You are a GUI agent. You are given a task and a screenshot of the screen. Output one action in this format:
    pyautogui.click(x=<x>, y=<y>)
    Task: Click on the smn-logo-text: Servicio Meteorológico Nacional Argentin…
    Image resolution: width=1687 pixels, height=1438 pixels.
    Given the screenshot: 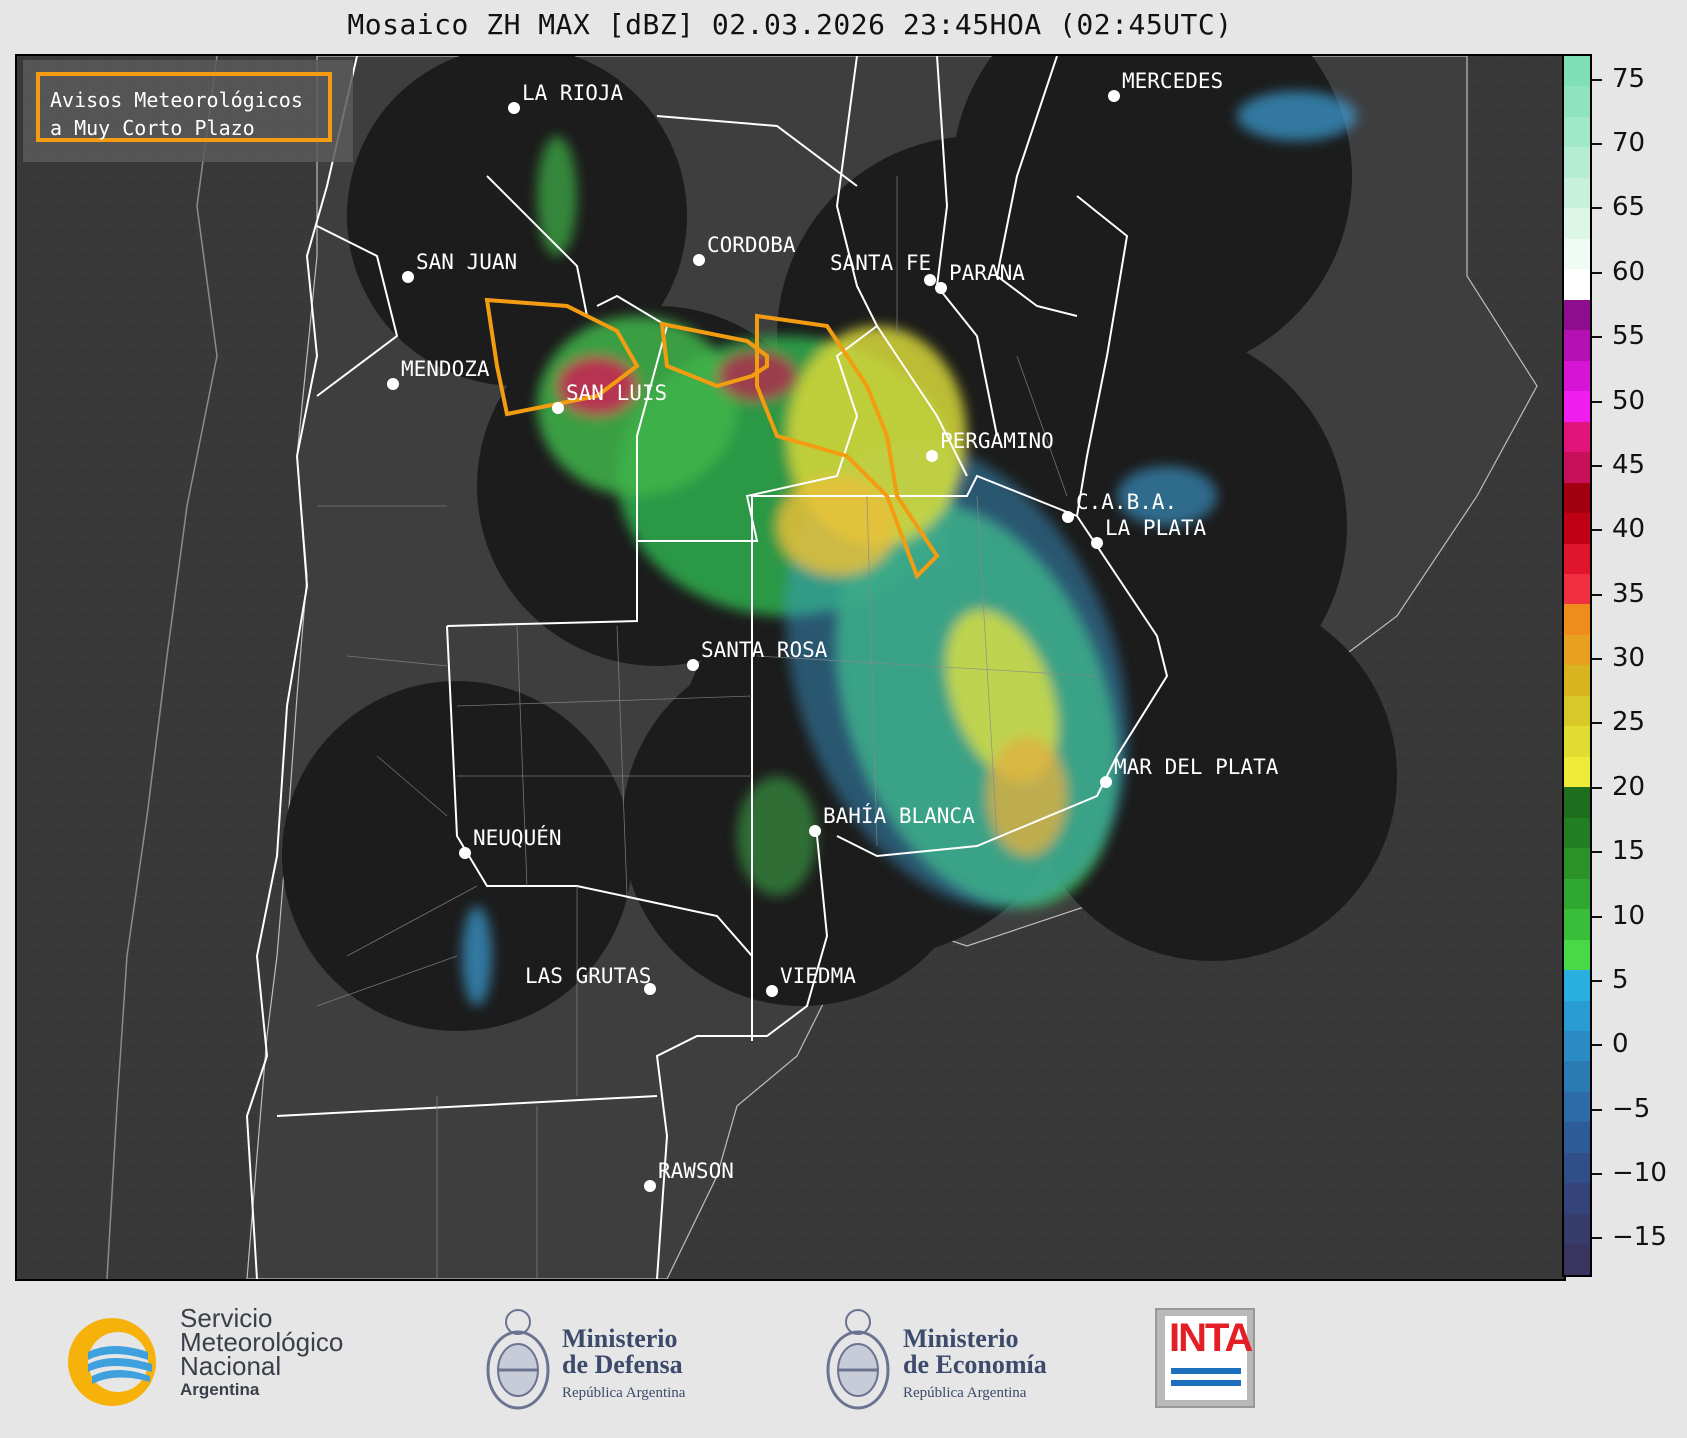 What is the action you would take?
    pyautogui.click(x=261, y=1353)
    